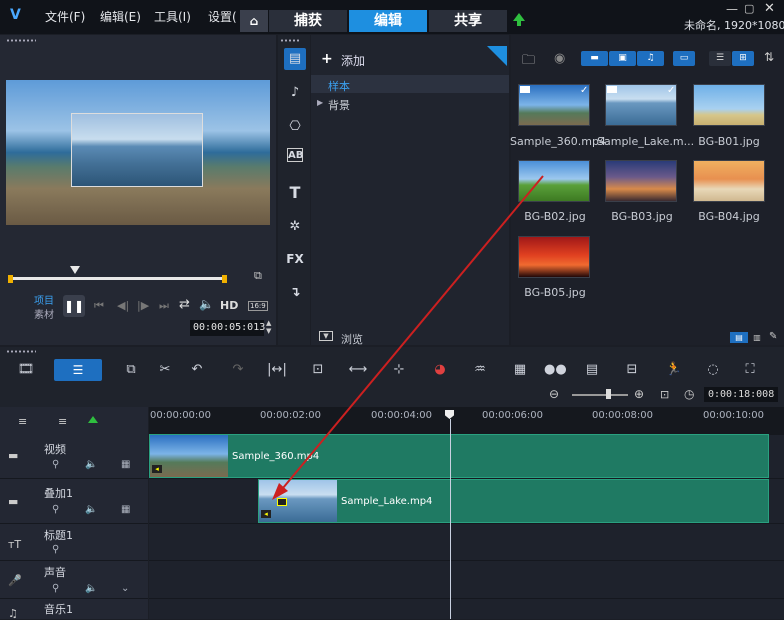 Image resolution: width=784 pixels, height=620 pixels. I want to click on audio-icon: ♪, so click(295, 93).